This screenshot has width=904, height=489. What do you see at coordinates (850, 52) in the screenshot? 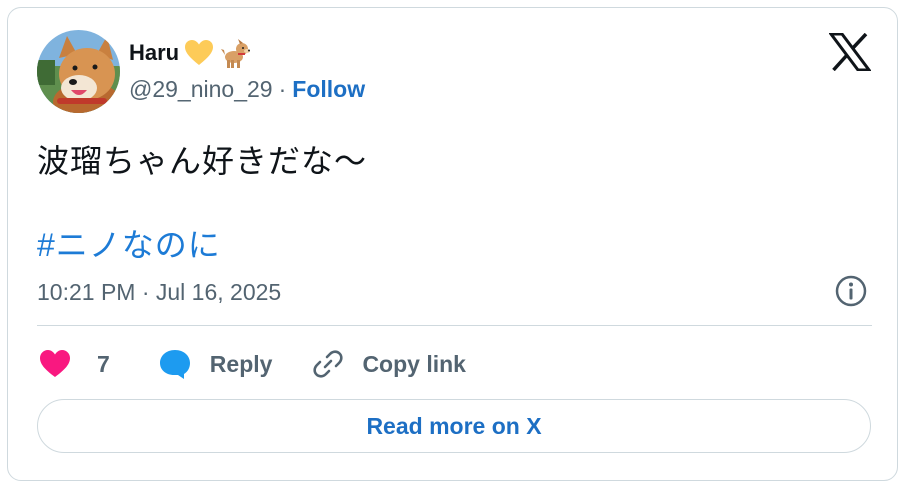
I see `x-logo-icon` at bounding box center [850, 52].